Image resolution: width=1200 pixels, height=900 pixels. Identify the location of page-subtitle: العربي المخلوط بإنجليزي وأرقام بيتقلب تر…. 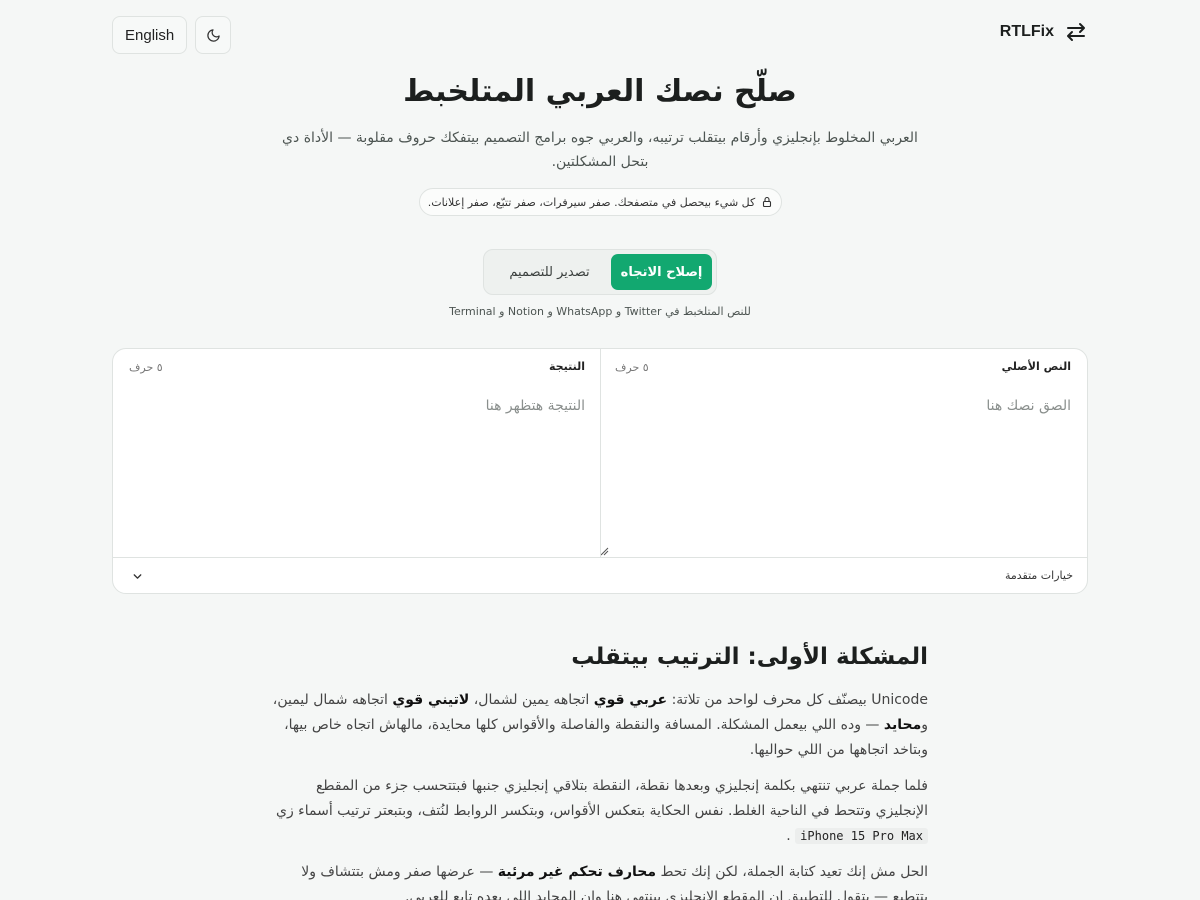
(600, 150).